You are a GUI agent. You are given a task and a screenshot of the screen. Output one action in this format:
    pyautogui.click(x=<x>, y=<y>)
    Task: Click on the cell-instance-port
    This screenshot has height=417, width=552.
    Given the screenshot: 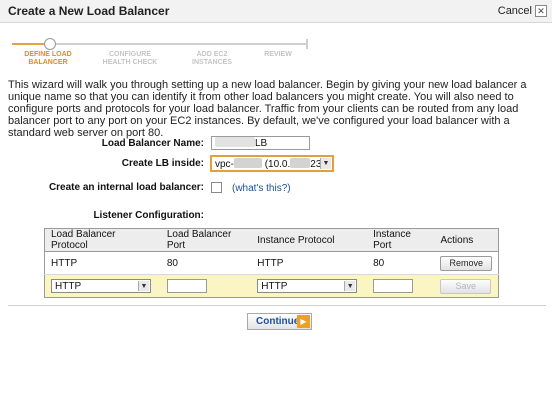 What is the action you would take?
    pyautogui.click(x=401, y=286)
    